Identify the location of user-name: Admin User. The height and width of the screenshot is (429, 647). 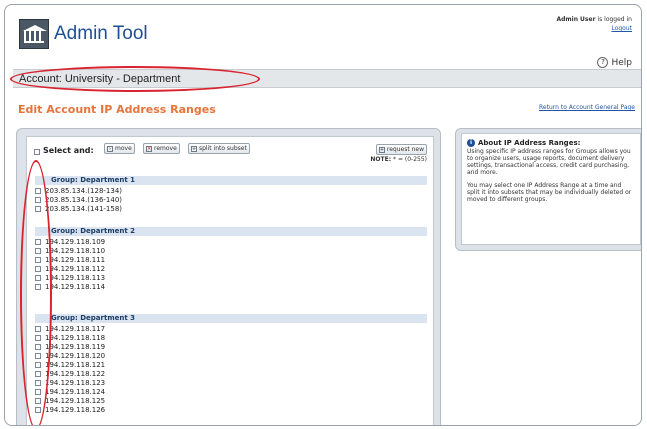
(576, 19).